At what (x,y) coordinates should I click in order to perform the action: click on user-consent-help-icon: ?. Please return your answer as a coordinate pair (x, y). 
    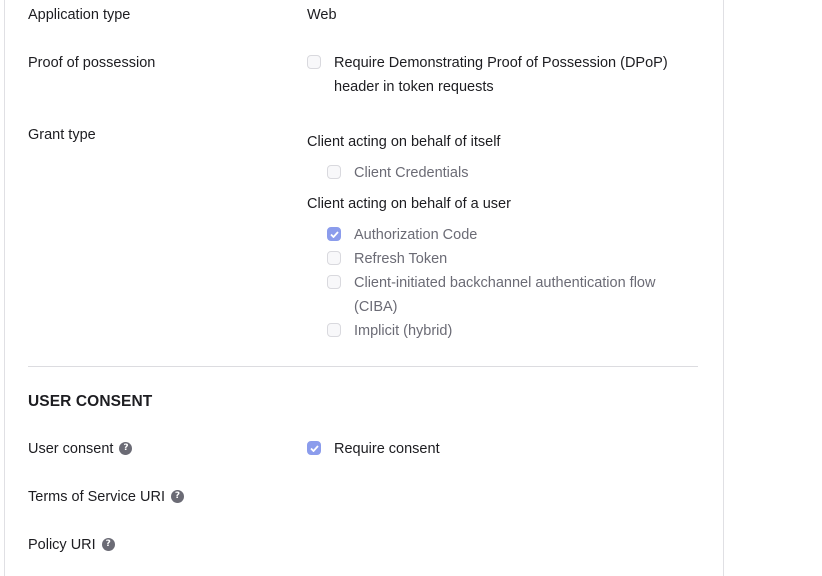
    Looking at the image, I should click on (126, 448).